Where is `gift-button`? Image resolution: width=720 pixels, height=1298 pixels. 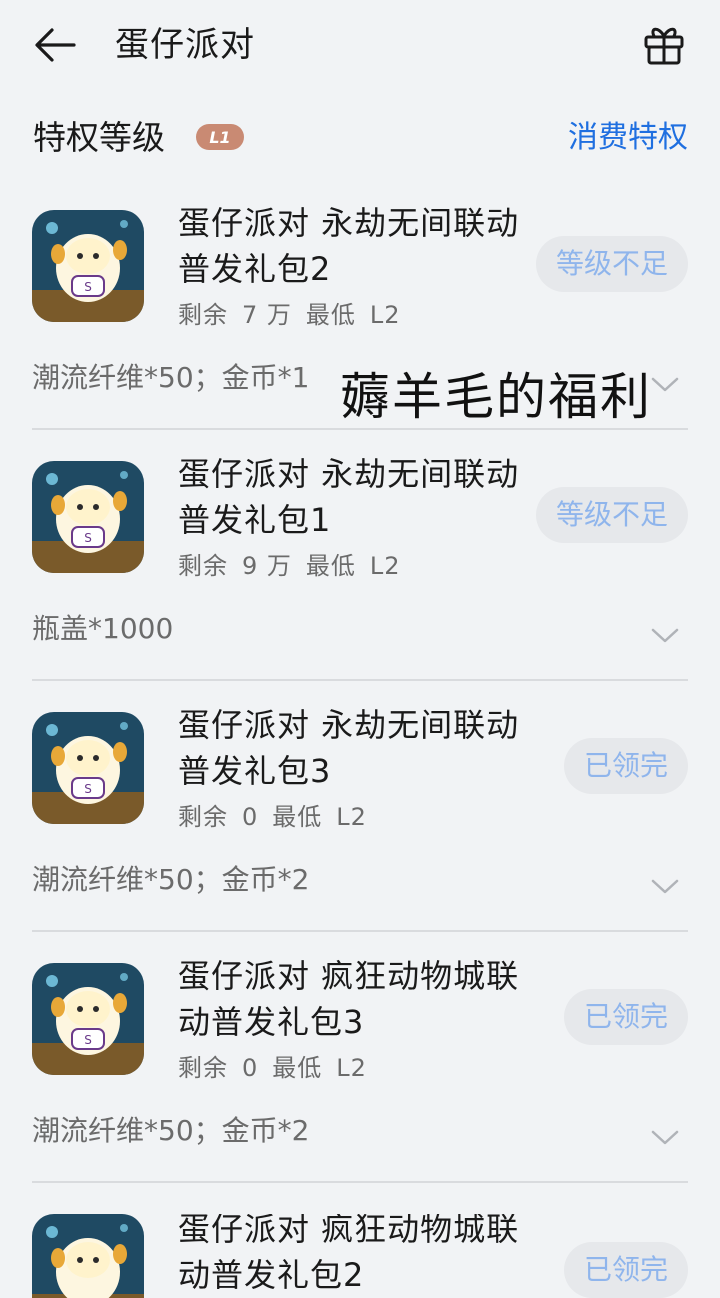
gift-button is located at coordinates (664, 45).